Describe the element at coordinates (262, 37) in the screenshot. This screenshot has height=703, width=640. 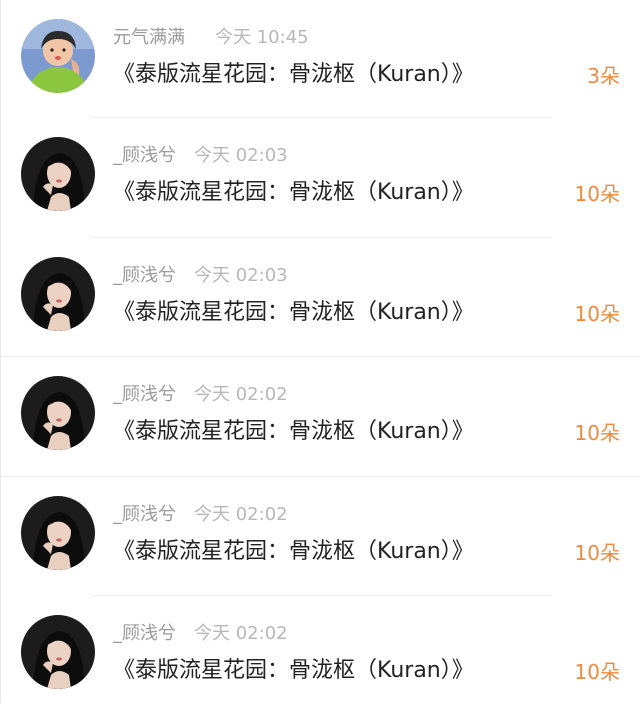
I see `timestamp: 今天 10:45` at that location.